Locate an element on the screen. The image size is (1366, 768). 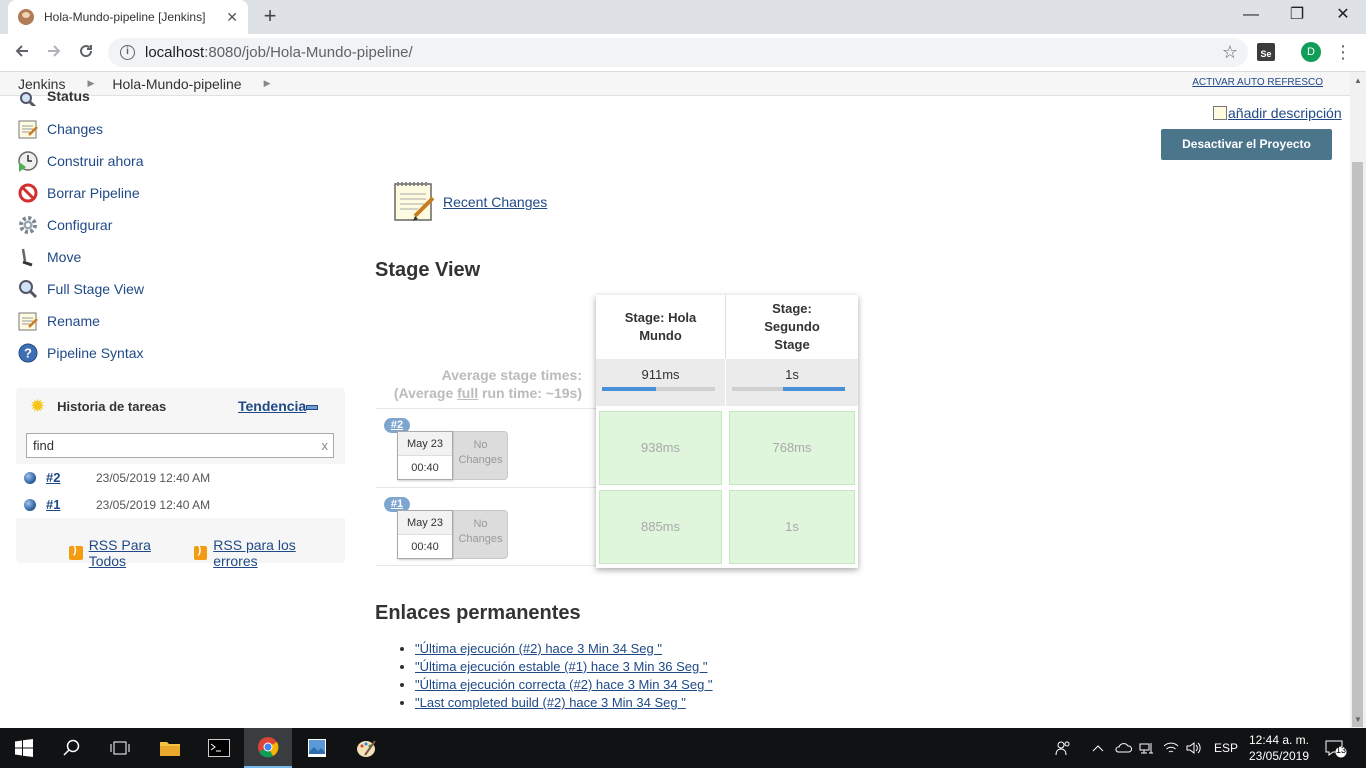
search-value: find is located at coordinates (43, 445).